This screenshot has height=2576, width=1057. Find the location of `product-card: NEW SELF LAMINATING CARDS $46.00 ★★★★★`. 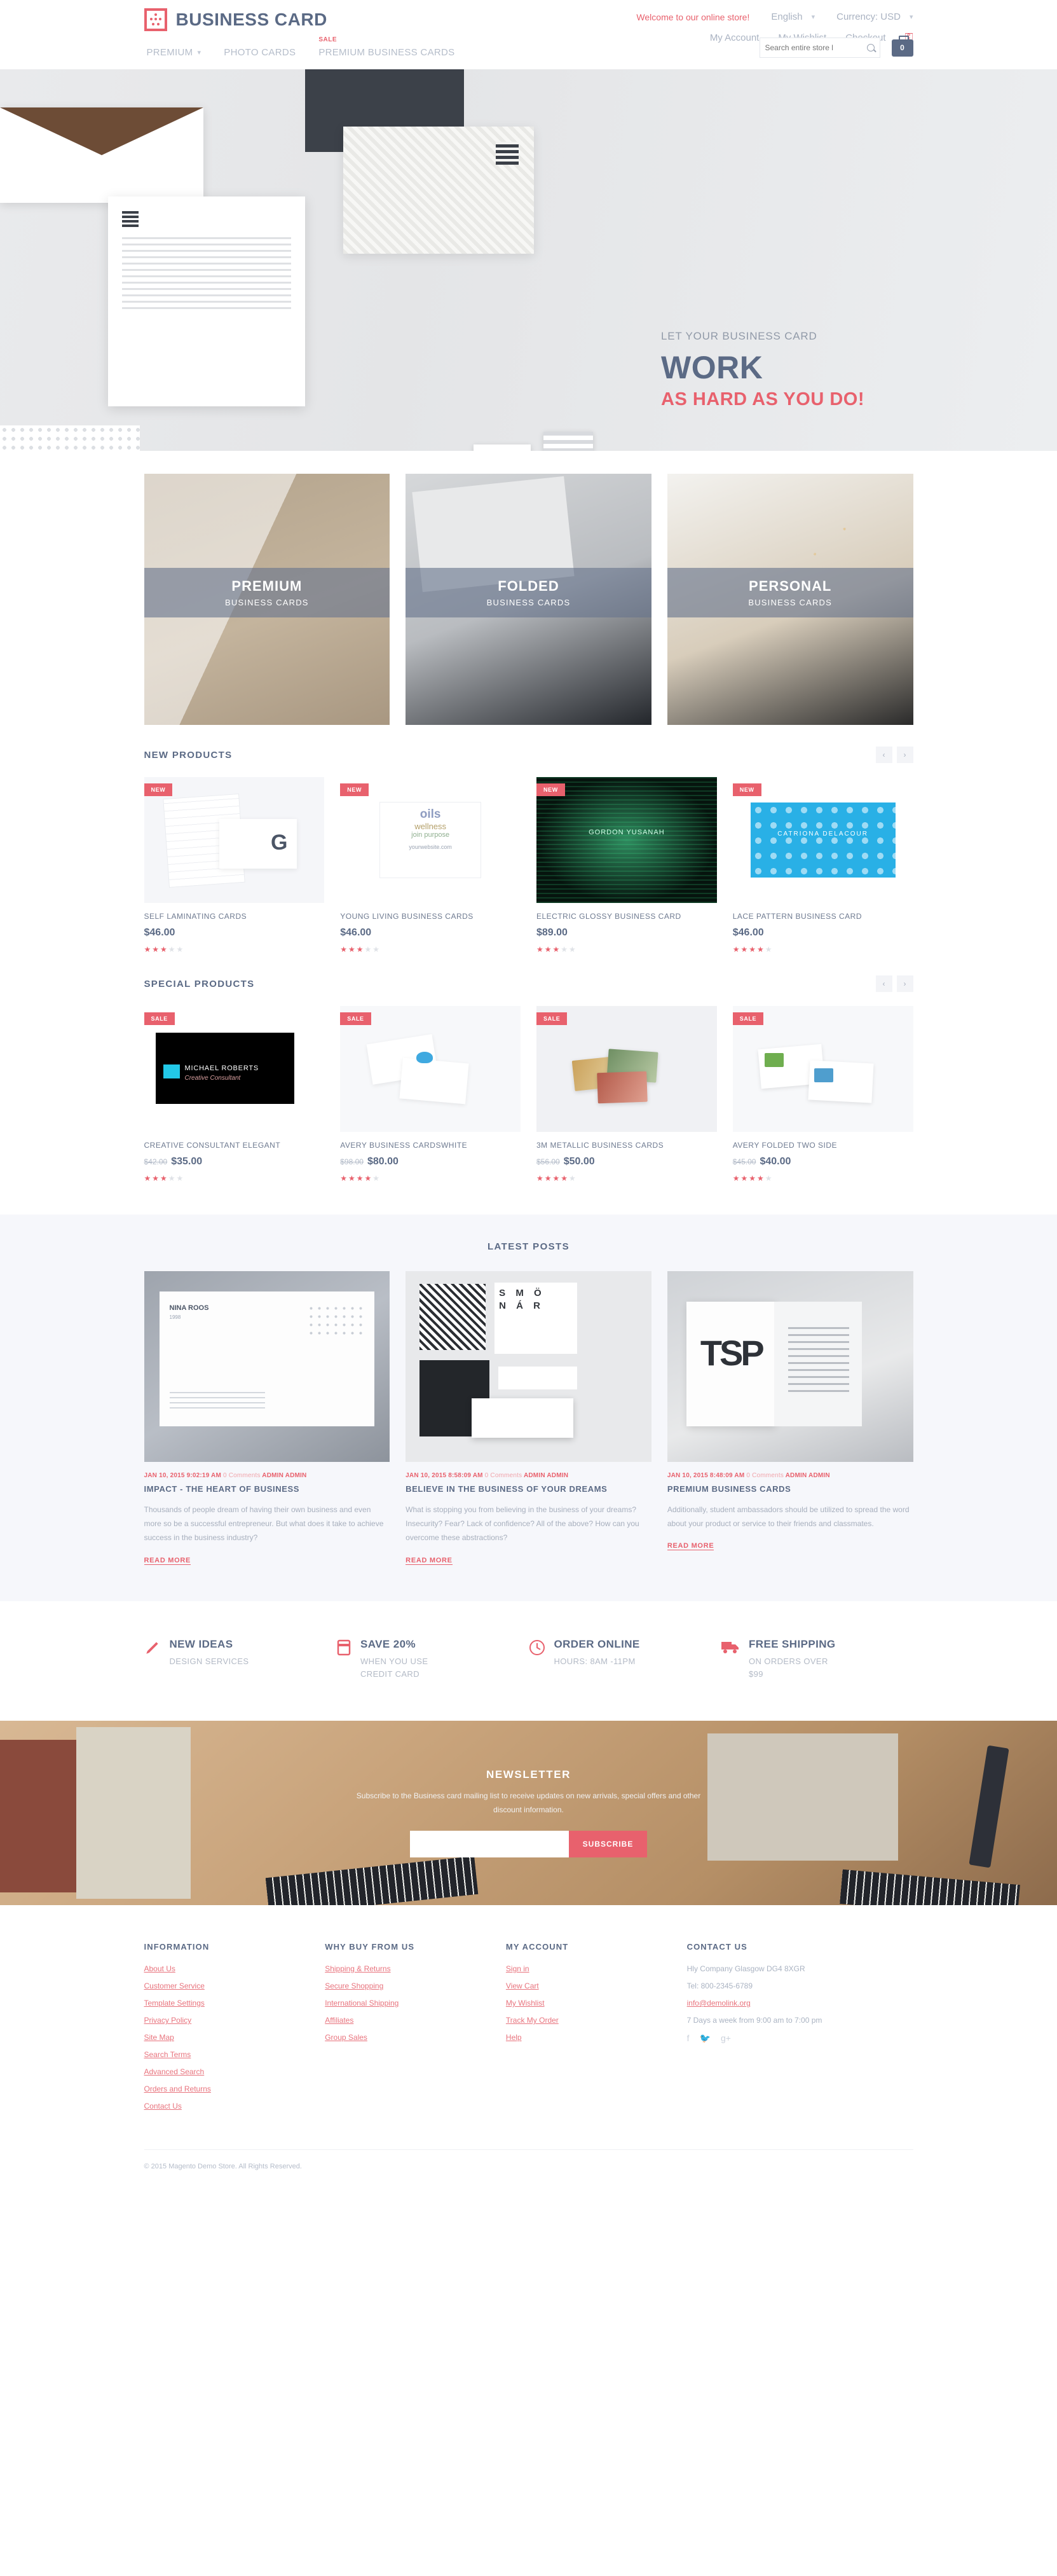

product-card: NEW SELF LAMINATING CARDS $46.00 ★★★★★ is located at coordinates (234, 865).